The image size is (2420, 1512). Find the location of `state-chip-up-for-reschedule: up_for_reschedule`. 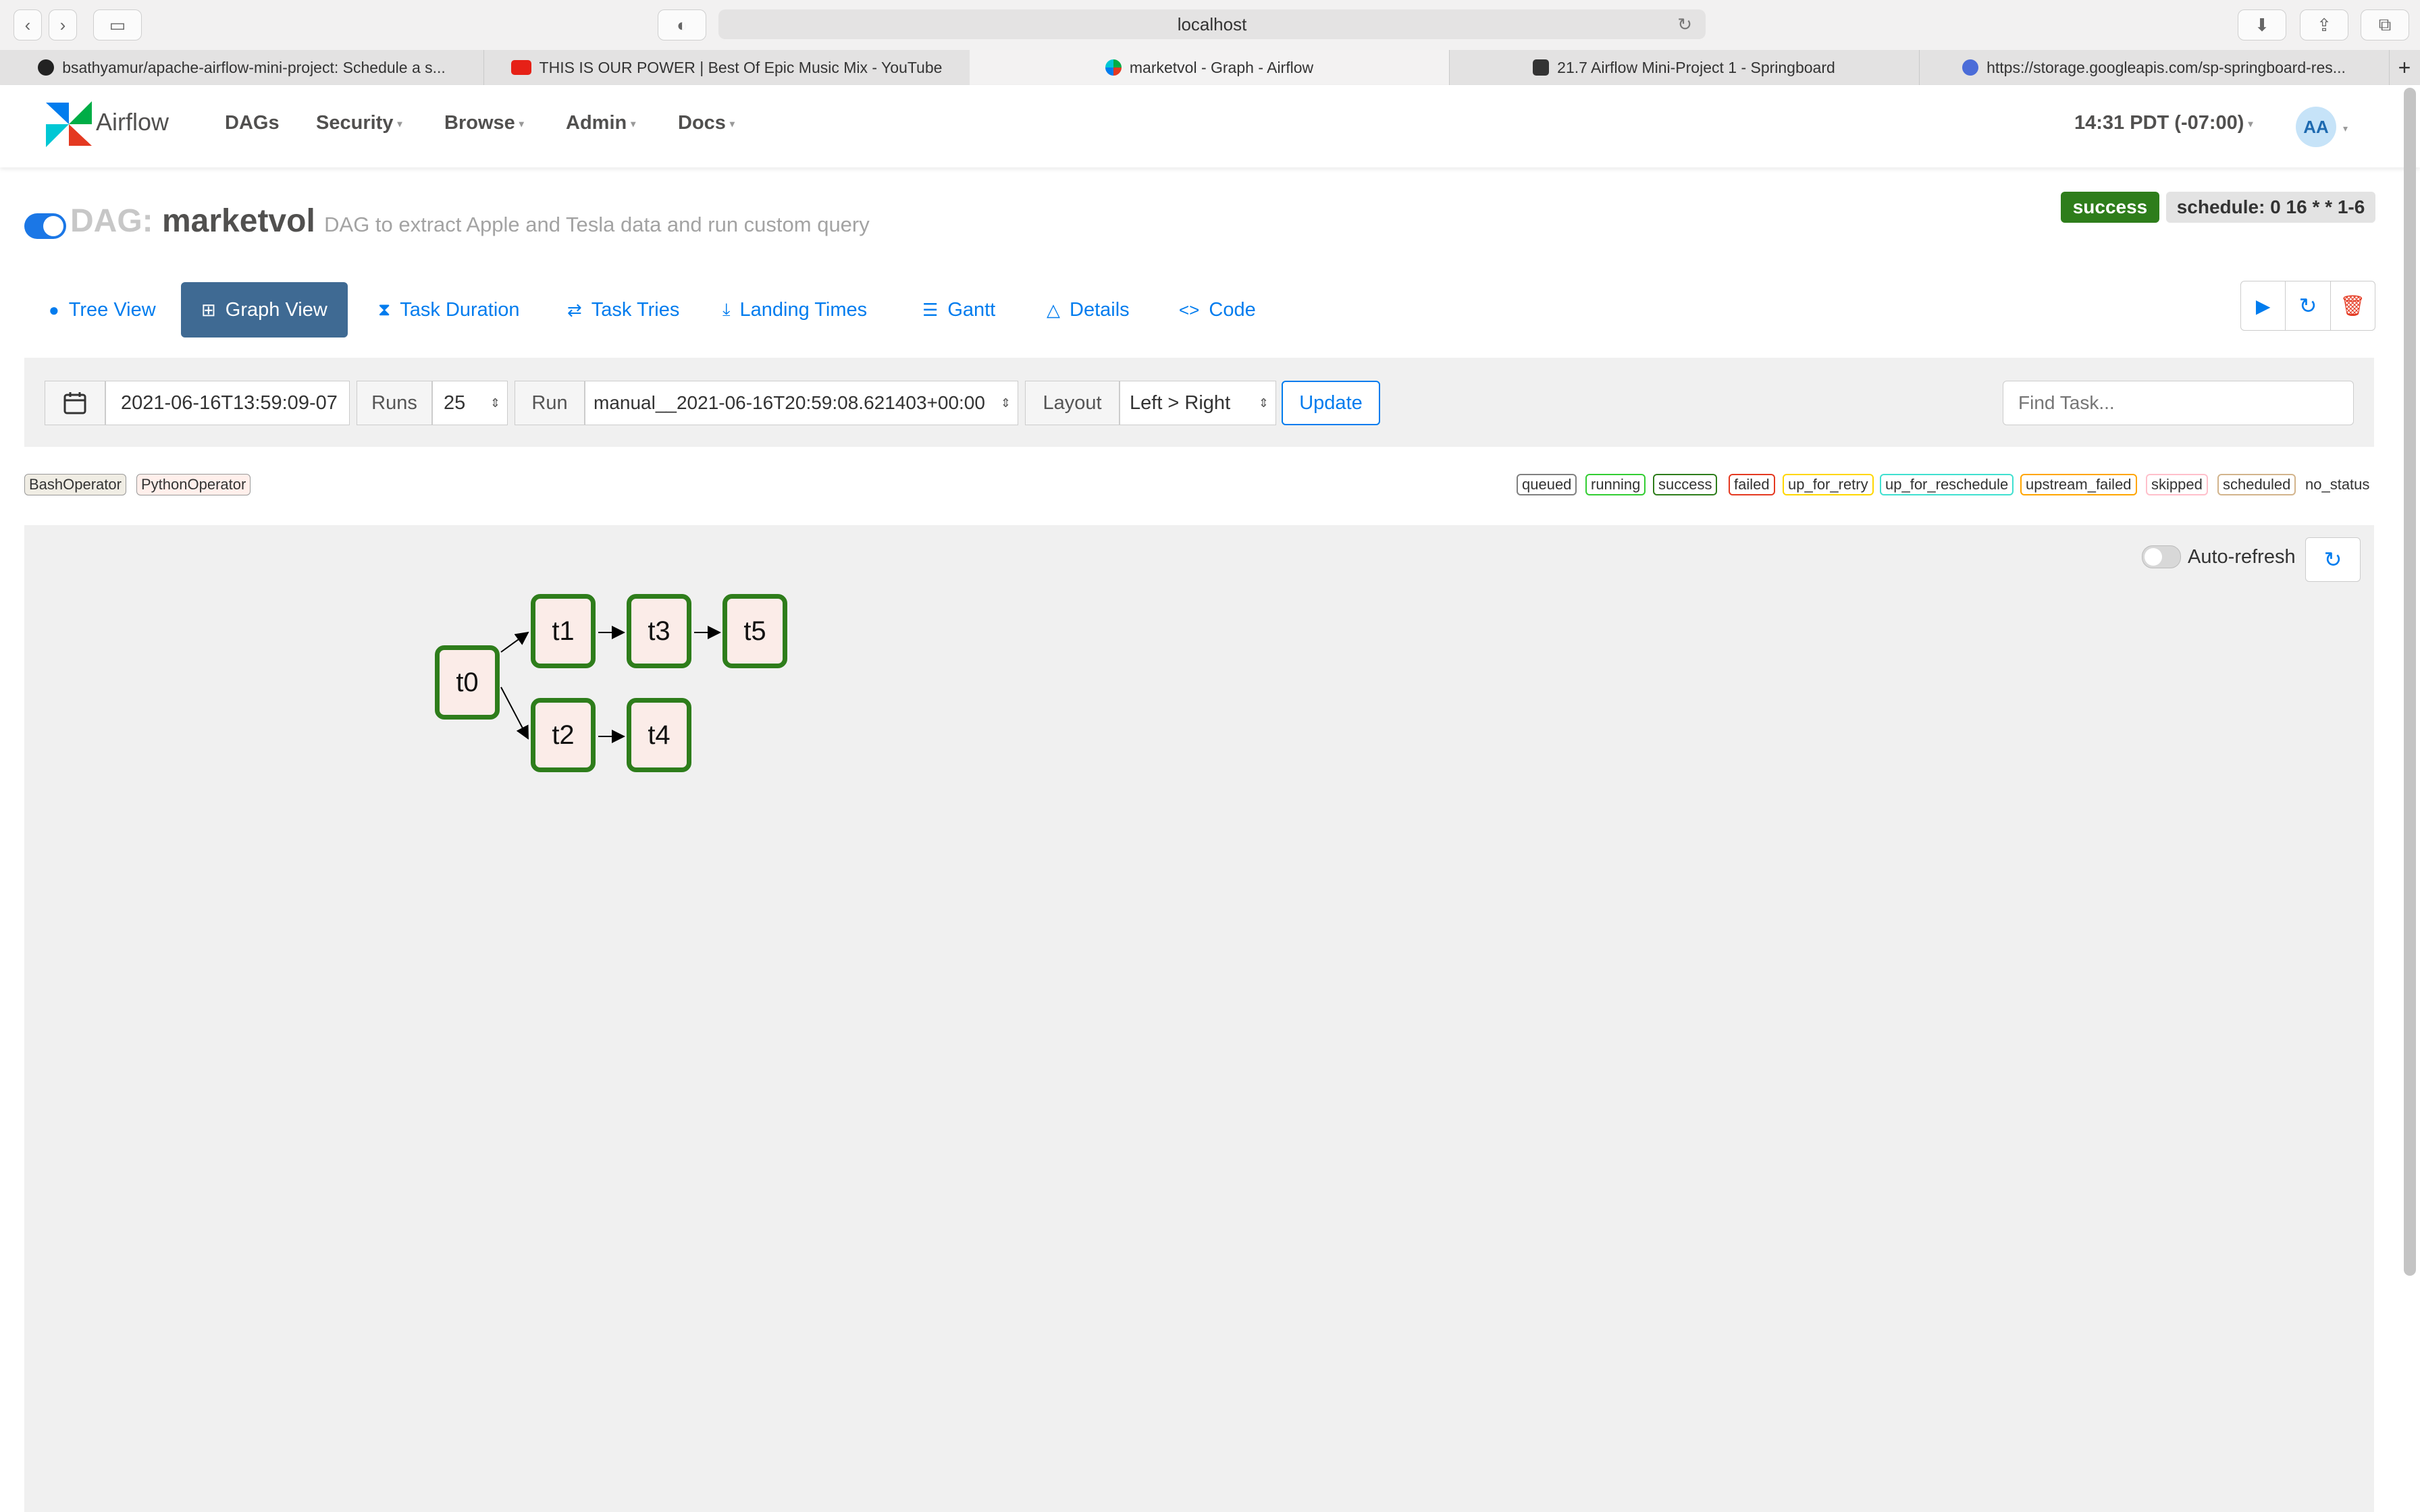

state-chip-up-for-reschedule: up_for_reschedule is located at coordinates (1947, 484).